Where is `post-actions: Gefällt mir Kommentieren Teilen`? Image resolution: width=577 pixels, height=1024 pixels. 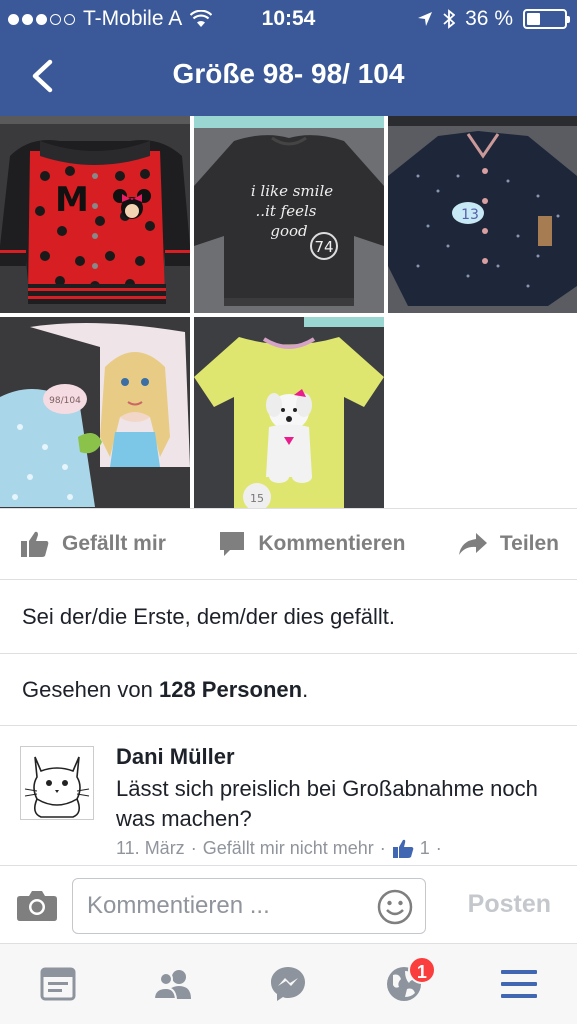 post-actions: Gefällt mir Kommentieren Teilen is located at coordinates (288, 544).